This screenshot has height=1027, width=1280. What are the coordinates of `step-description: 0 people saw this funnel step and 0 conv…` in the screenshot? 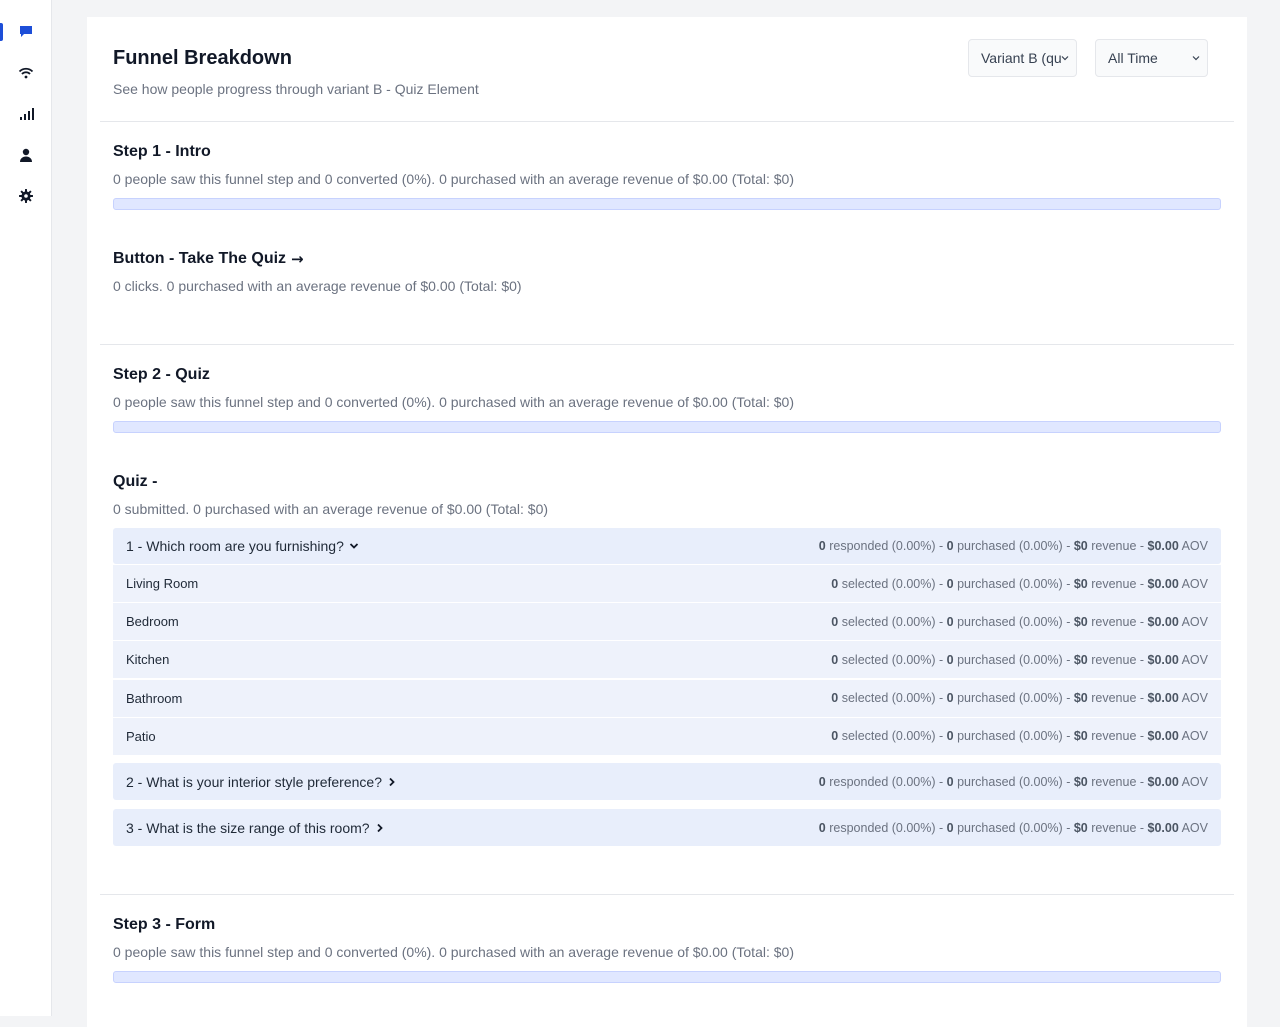 It's located at (453, 402).